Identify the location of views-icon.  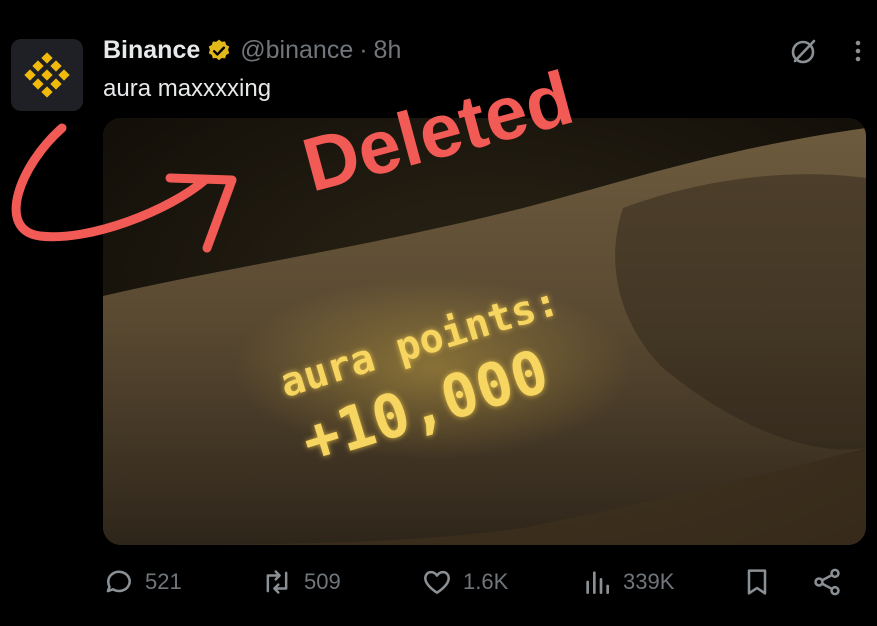
(597, 582).